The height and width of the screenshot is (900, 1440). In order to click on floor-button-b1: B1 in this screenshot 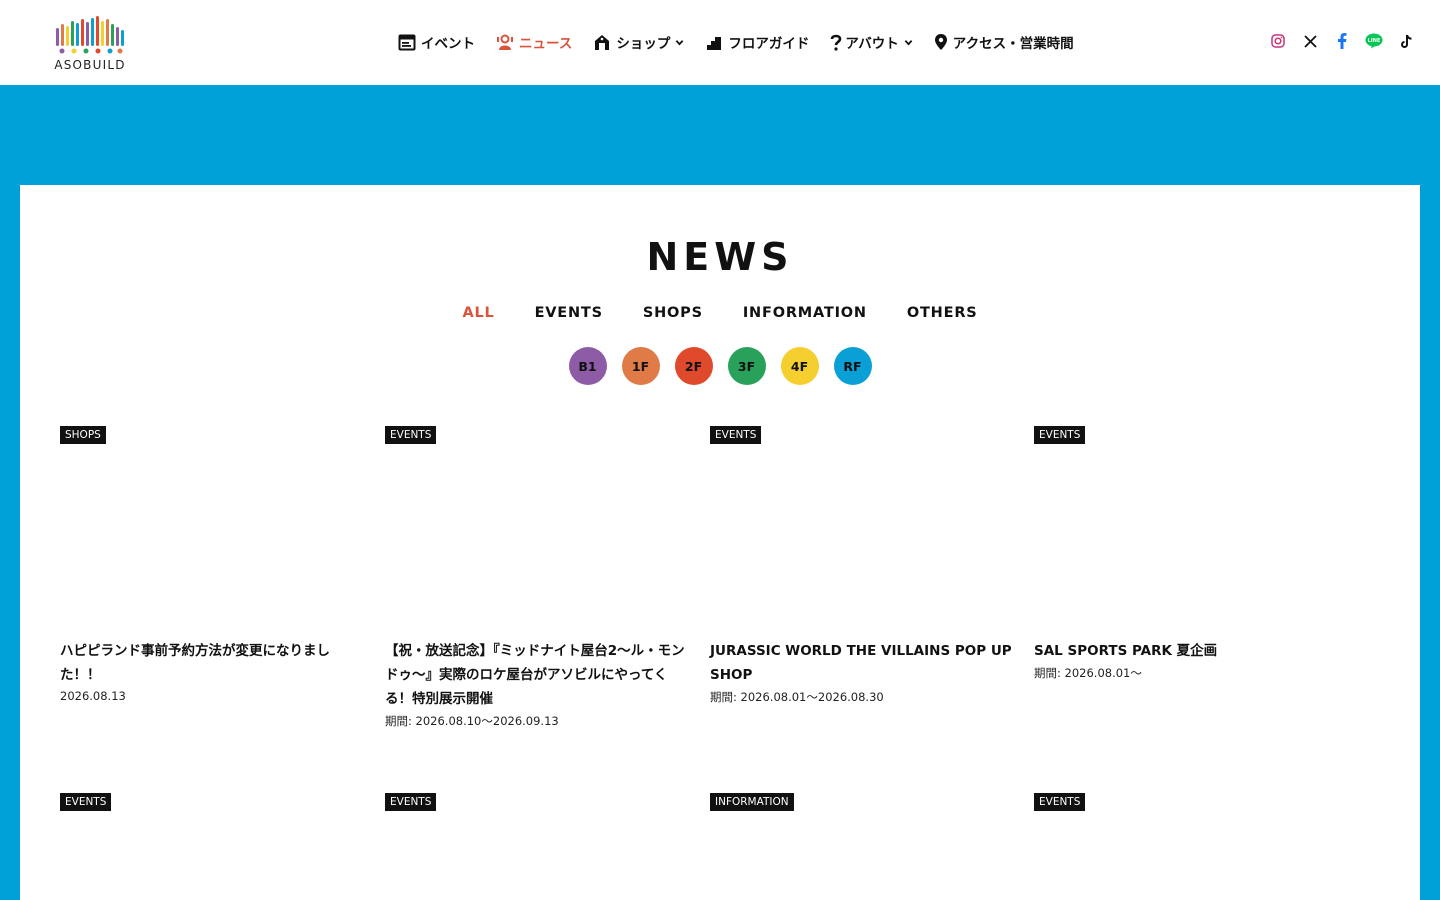, I will do `click(587, 366)`.